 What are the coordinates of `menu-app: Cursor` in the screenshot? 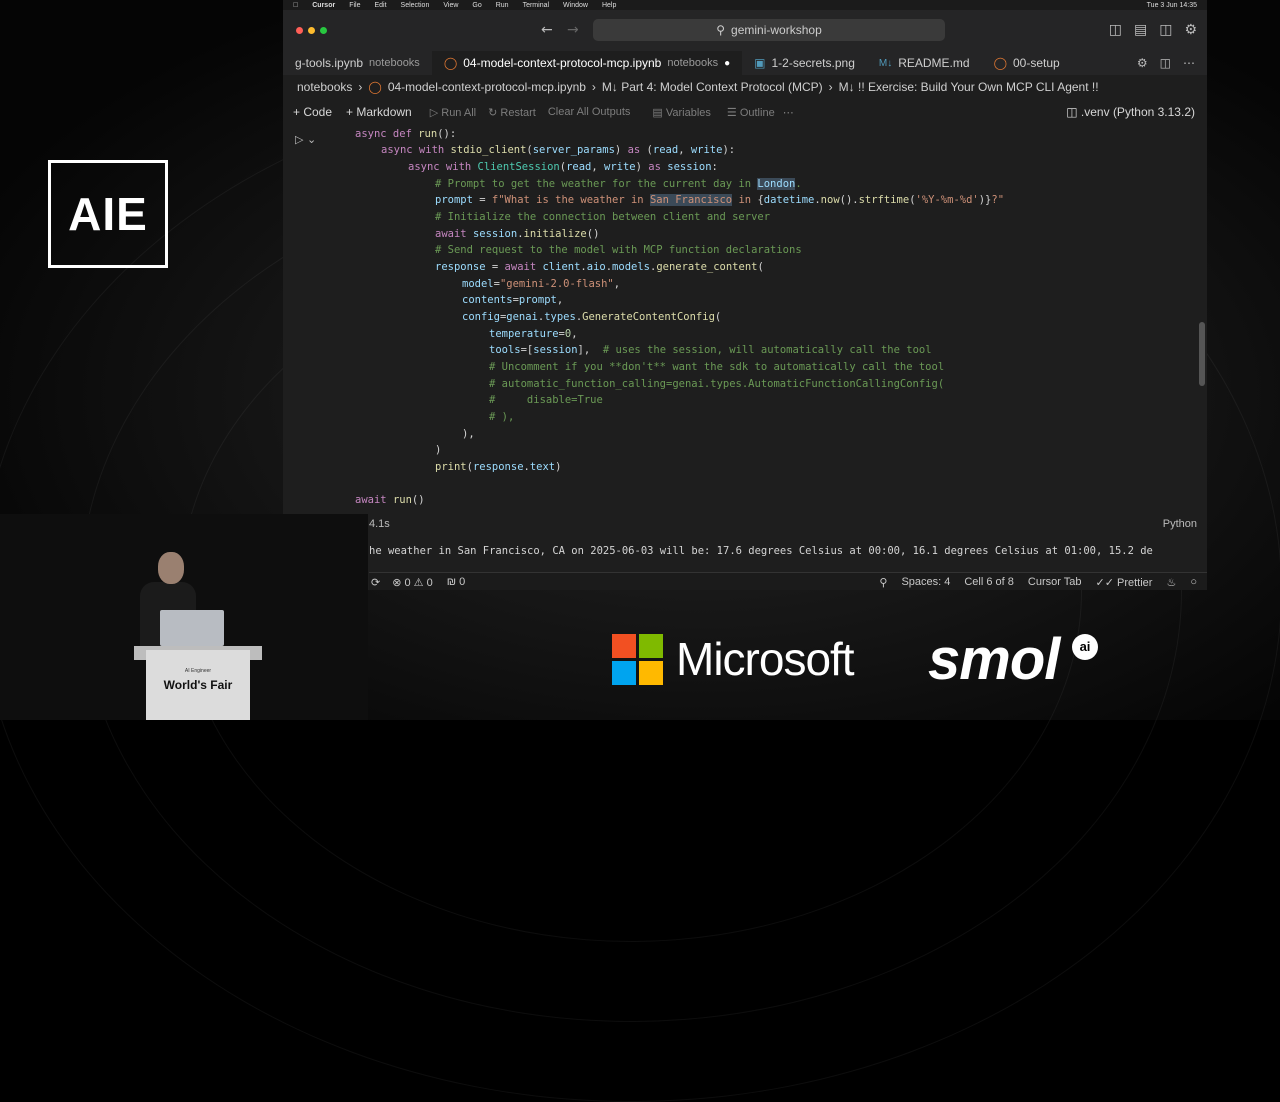 It's located at (323, 5).